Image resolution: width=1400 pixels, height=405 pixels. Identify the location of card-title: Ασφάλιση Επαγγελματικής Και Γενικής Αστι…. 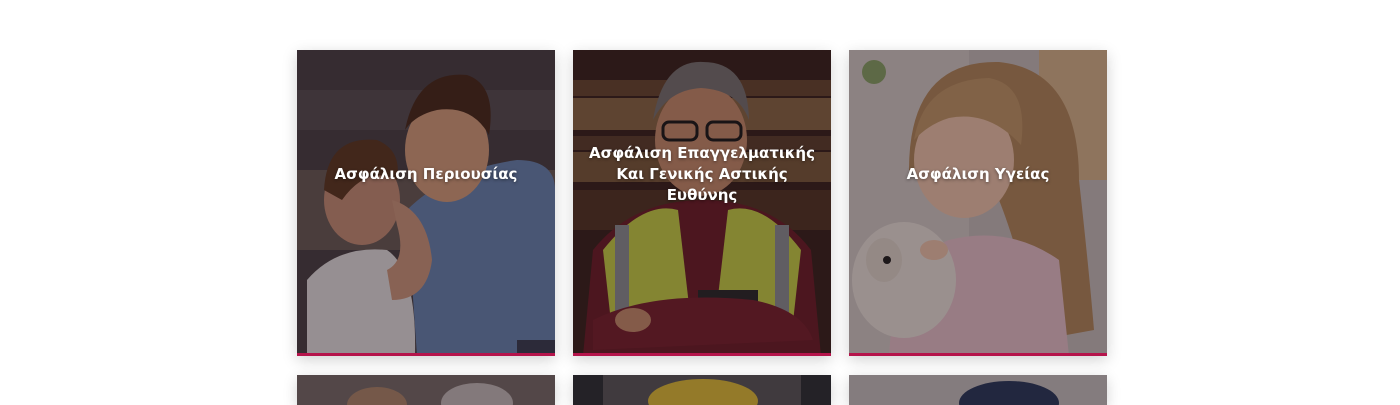
(702, 173).